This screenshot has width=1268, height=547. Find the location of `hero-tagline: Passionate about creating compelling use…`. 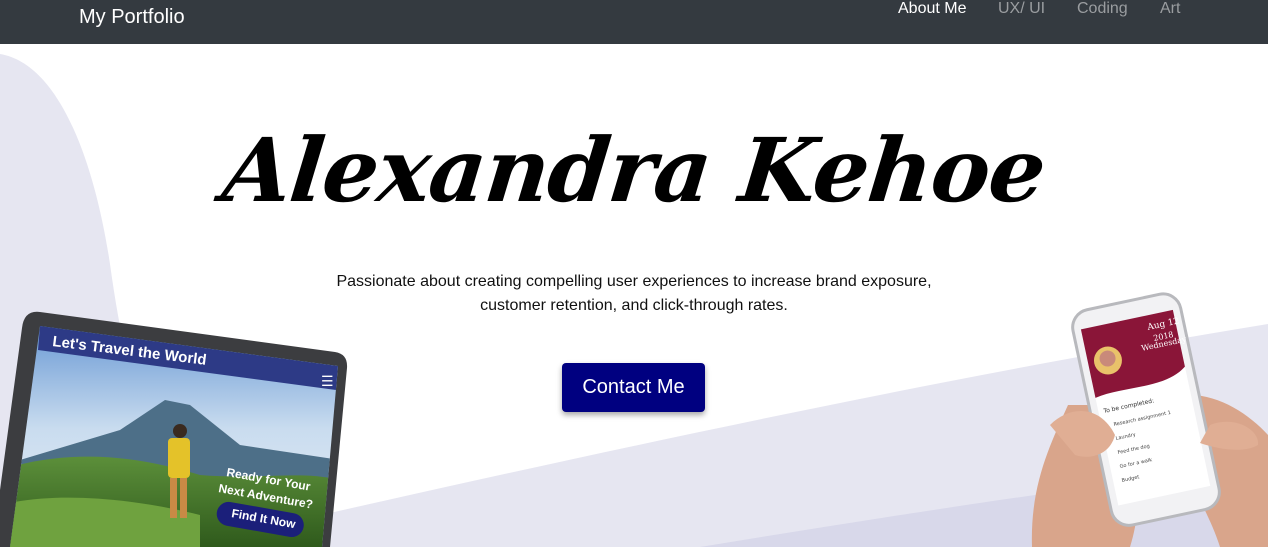

hero-tagline: Passionate about creating compelling use… is located at coordinates (634, 294).